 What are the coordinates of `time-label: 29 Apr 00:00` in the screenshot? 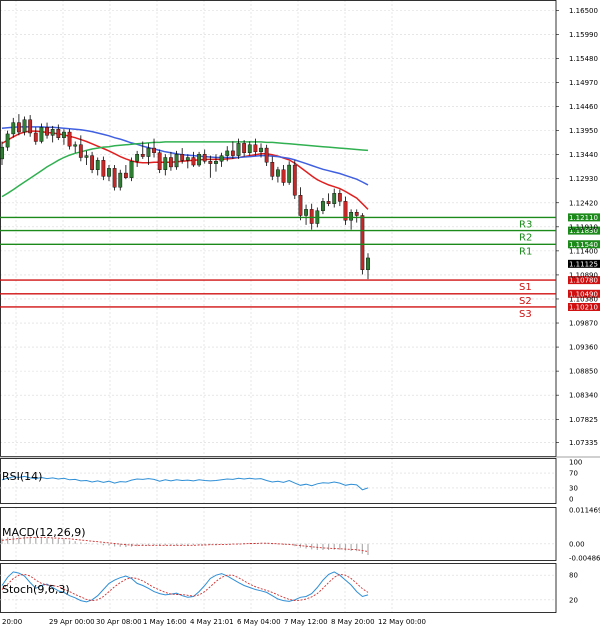 It's located at (72, 622).